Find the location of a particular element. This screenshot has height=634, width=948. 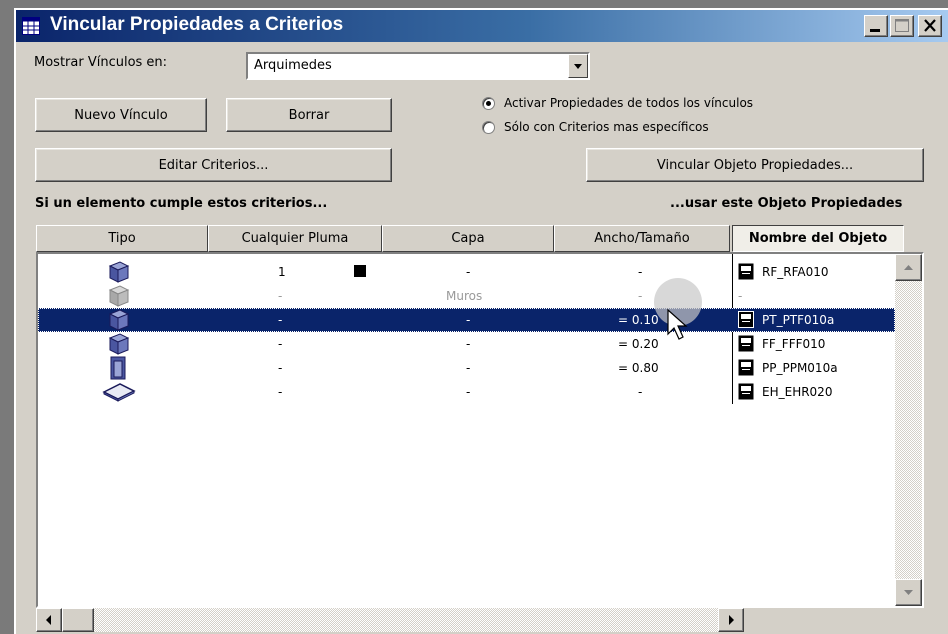

title-bar: Vincular Propiedades a Criterios is located at coordinates (482, 26).